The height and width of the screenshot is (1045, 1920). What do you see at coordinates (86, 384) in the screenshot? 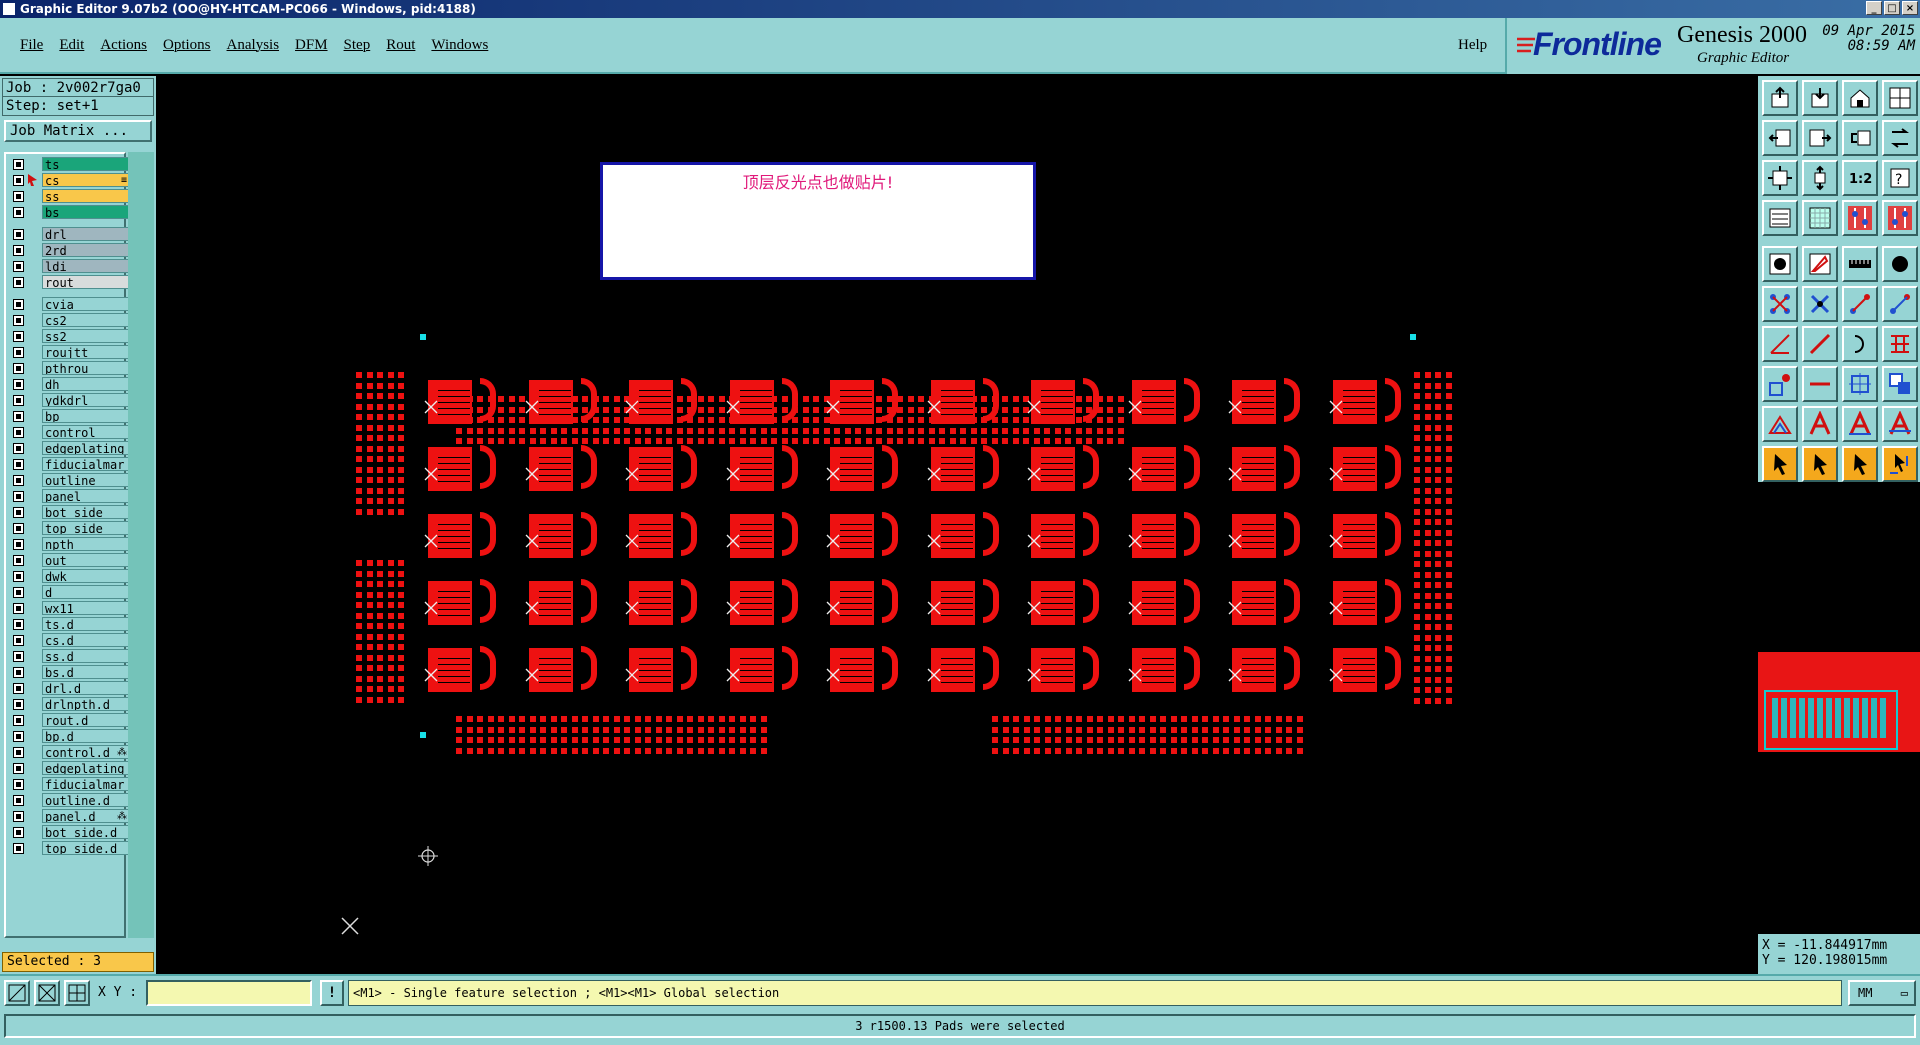
I see `layer-name: dh` at bounding box center [86, 384].